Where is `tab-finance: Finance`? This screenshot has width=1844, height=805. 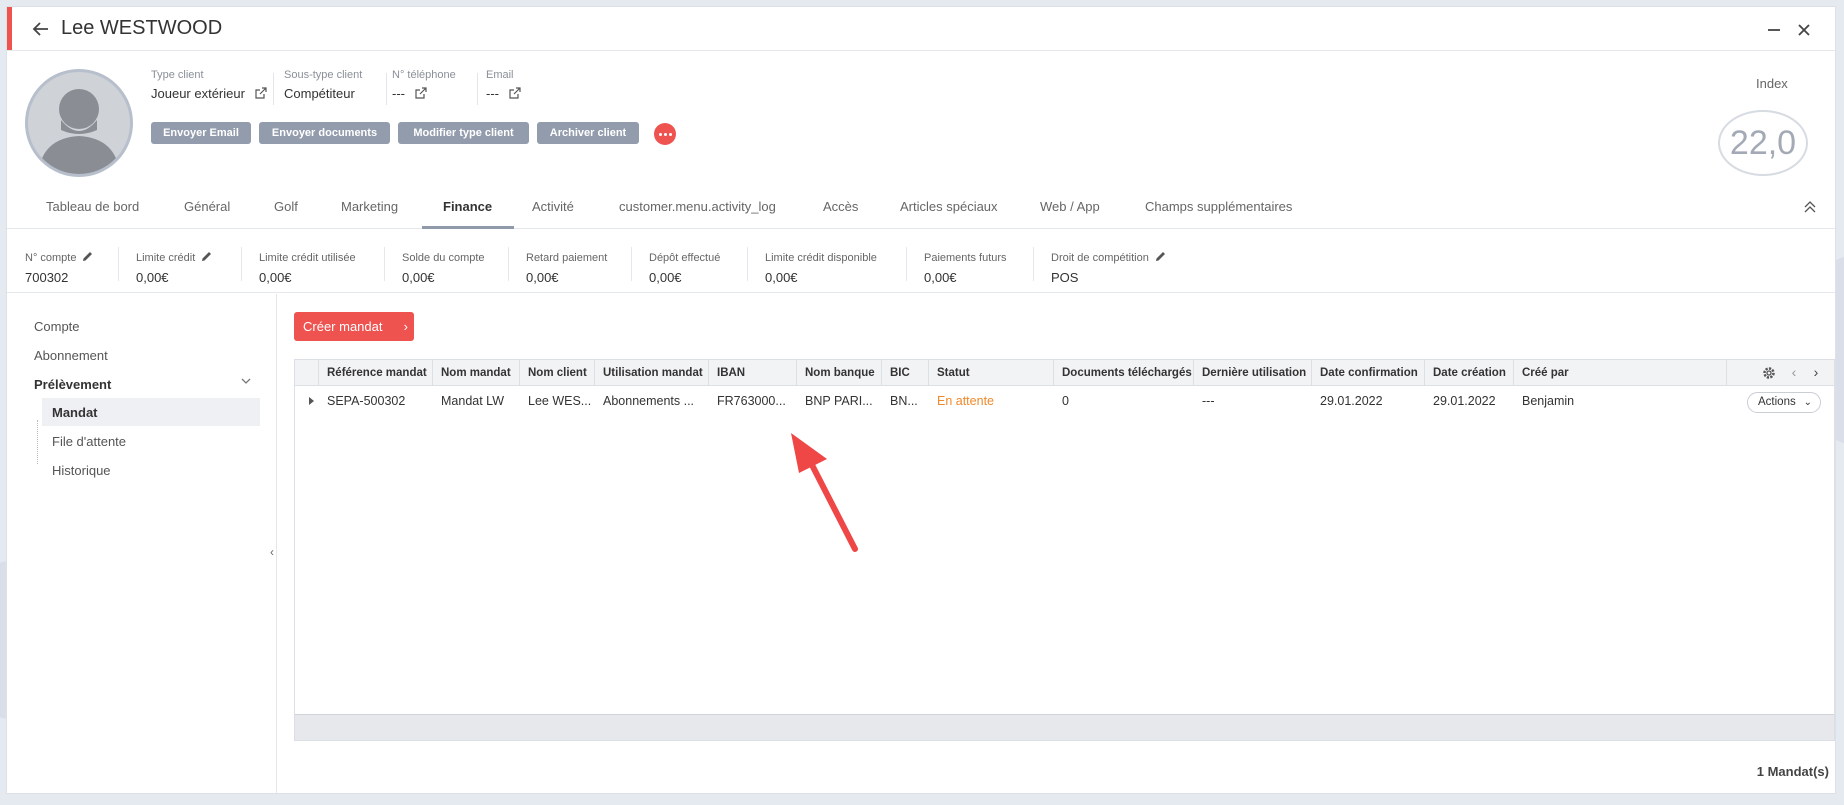
tab-finance: Finance is located at coordinates (467, 206).